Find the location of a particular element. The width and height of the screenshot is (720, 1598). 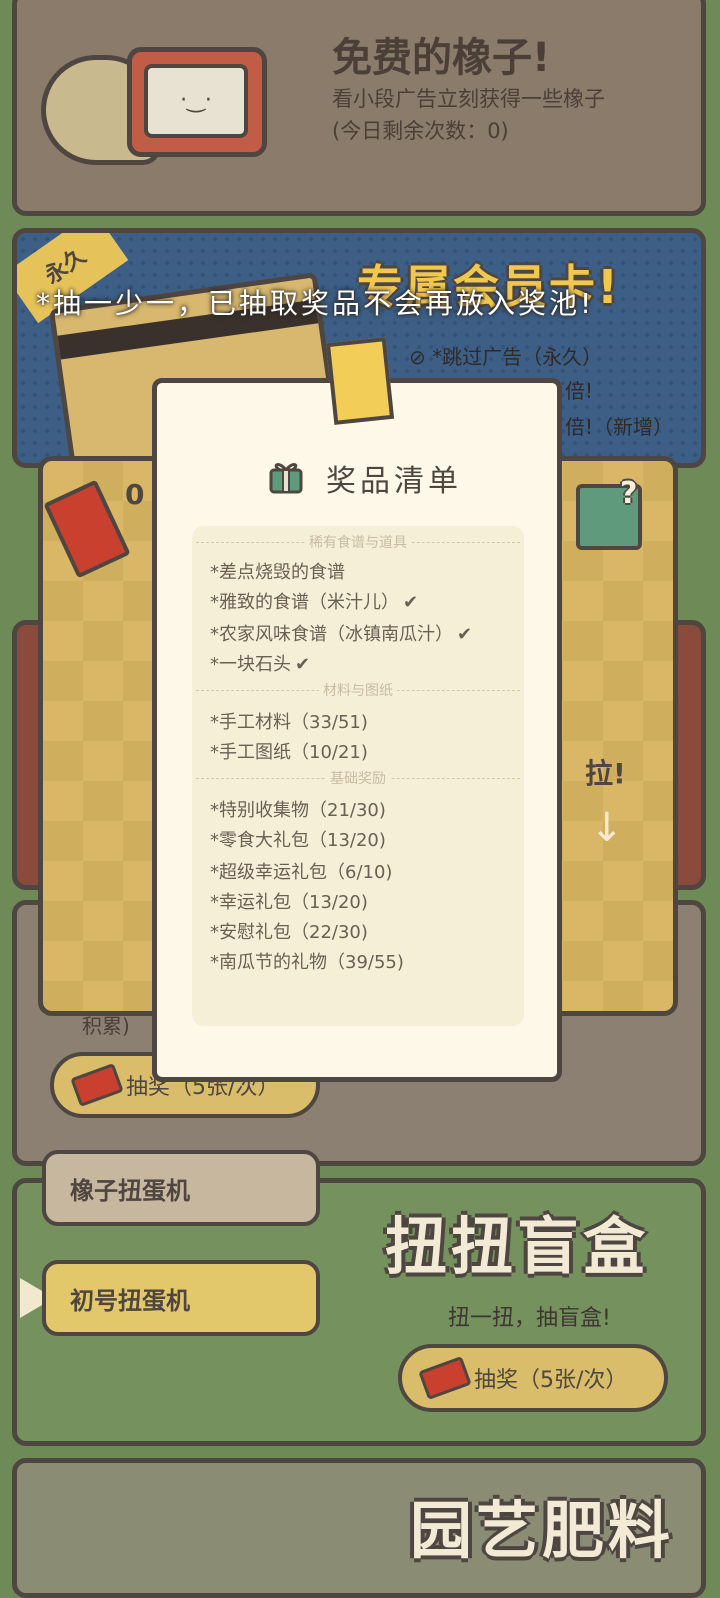

blind-box-draw-label: 抽奖（5张/次） is located at coordinates (551, 1380).